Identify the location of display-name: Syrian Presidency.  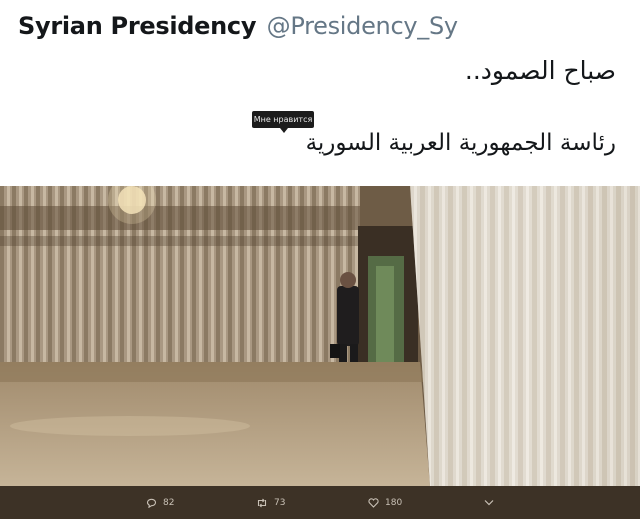
(137, 26).